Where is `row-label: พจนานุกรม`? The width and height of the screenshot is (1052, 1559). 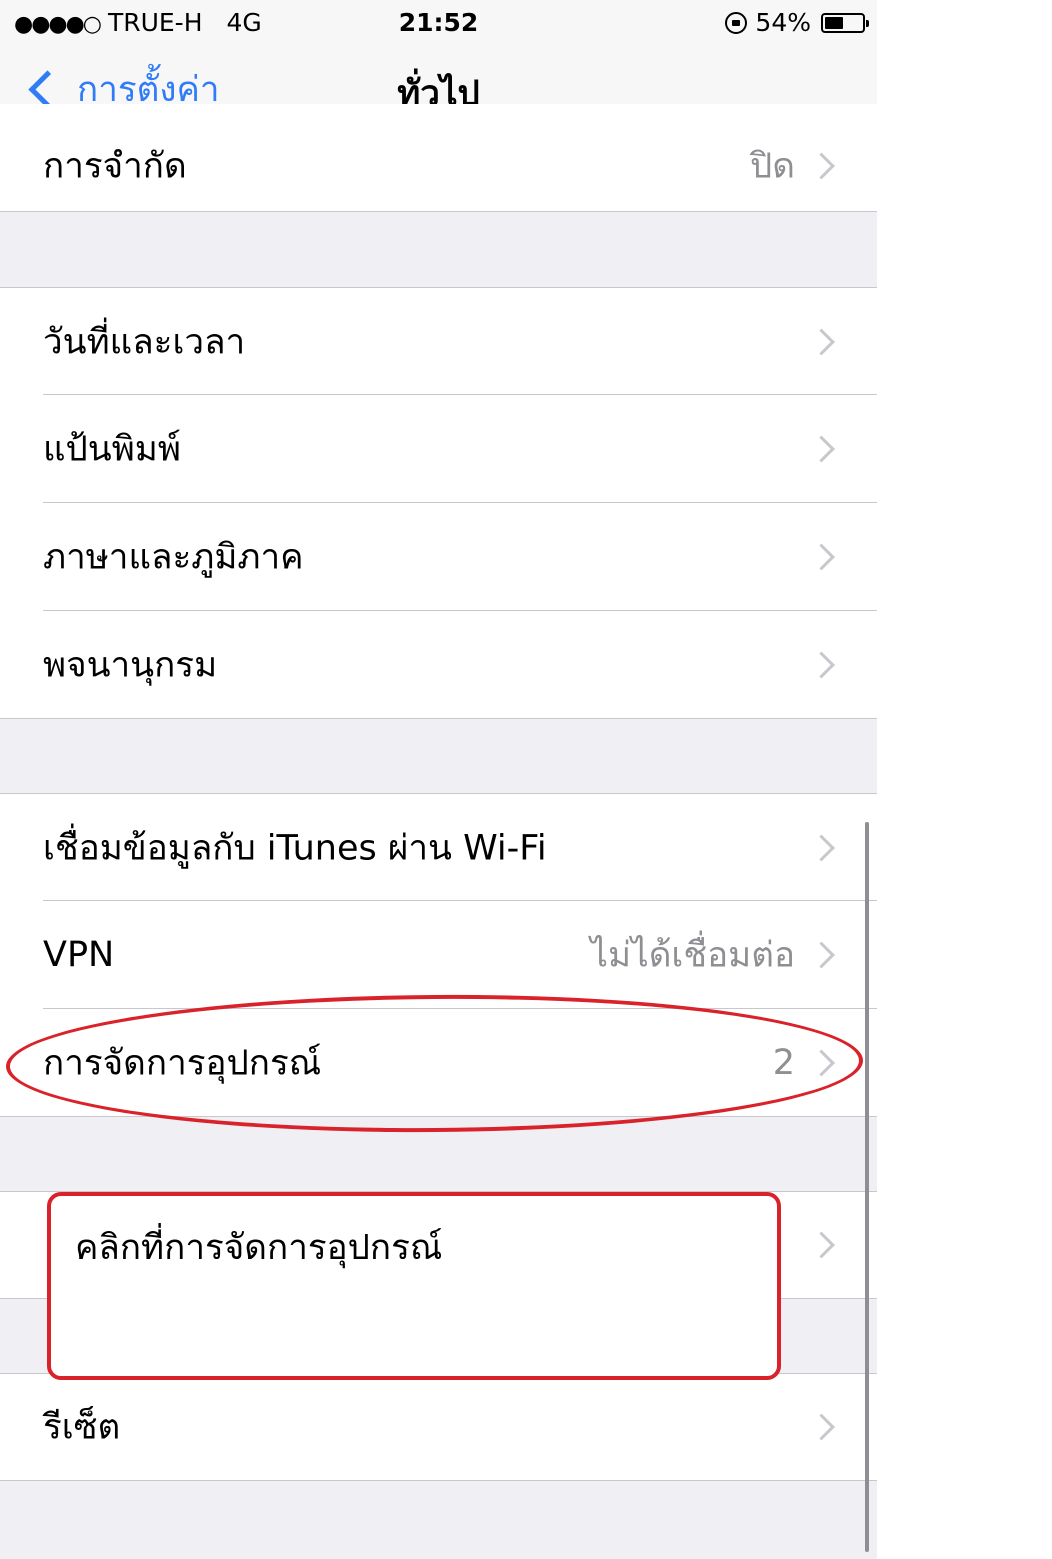
row-label: พจนานุกรม is located at coordinates (130, 665).